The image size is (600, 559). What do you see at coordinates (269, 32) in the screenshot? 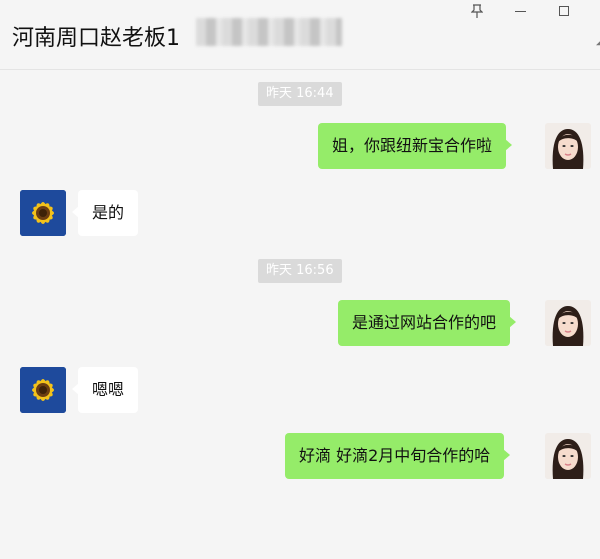
I see `redacted-phone-number` at bounding box center [269, 32].